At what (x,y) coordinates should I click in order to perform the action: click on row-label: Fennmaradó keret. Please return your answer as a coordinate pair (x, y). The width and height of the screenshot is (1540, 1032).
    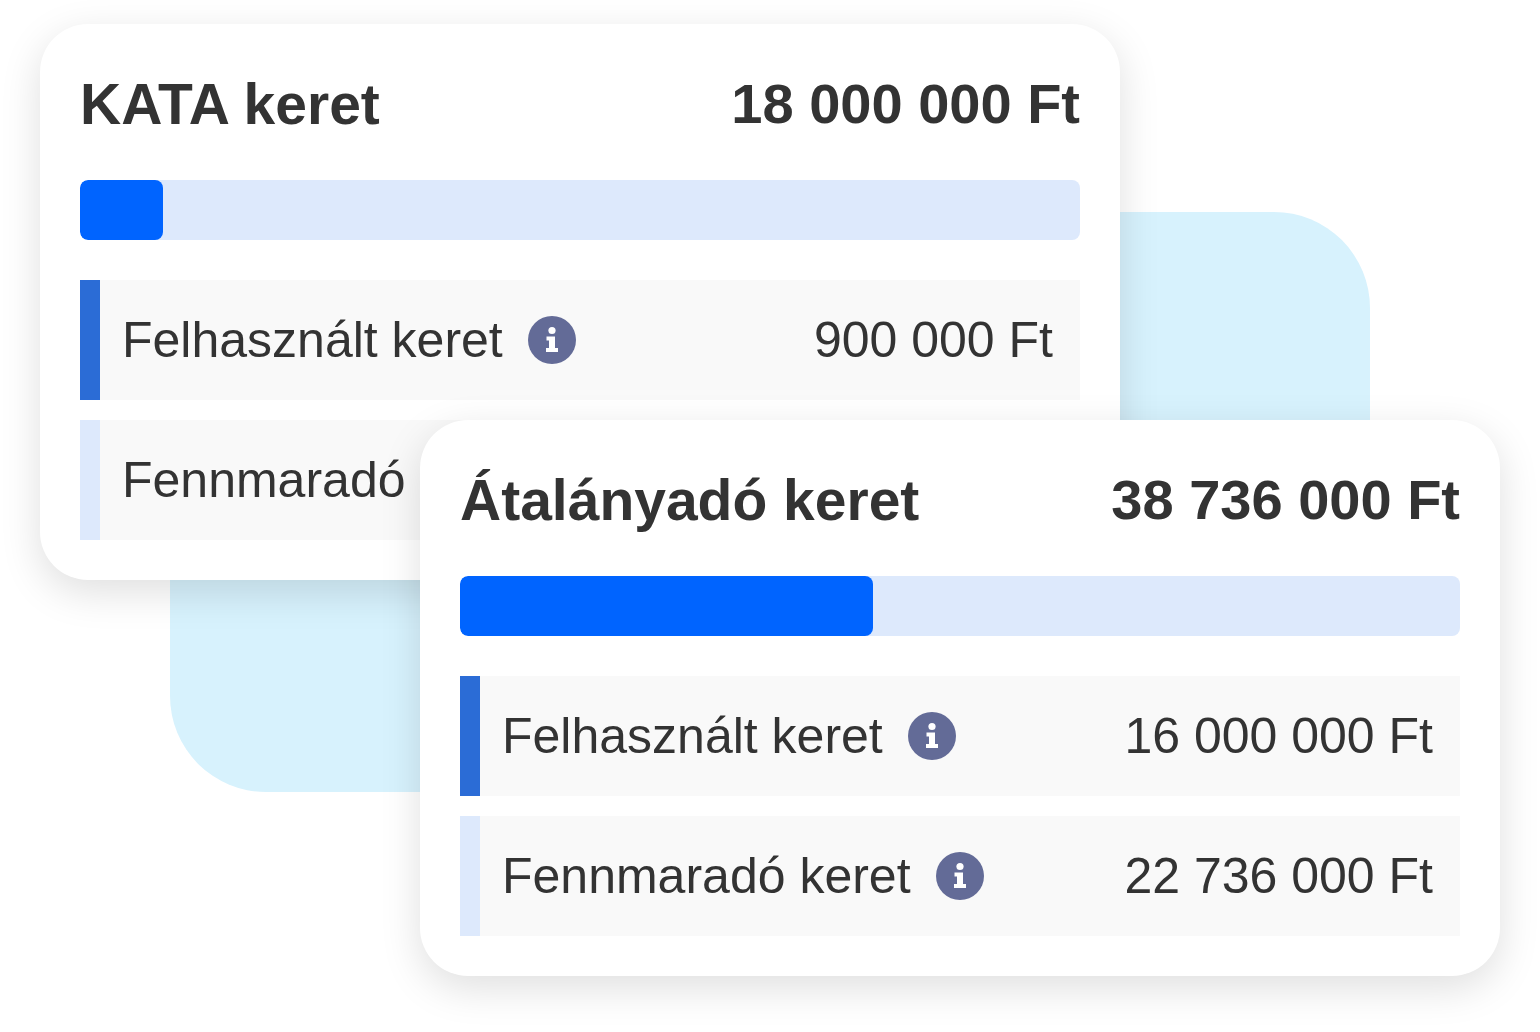
    Looking at the image, I should click on (706, 876).